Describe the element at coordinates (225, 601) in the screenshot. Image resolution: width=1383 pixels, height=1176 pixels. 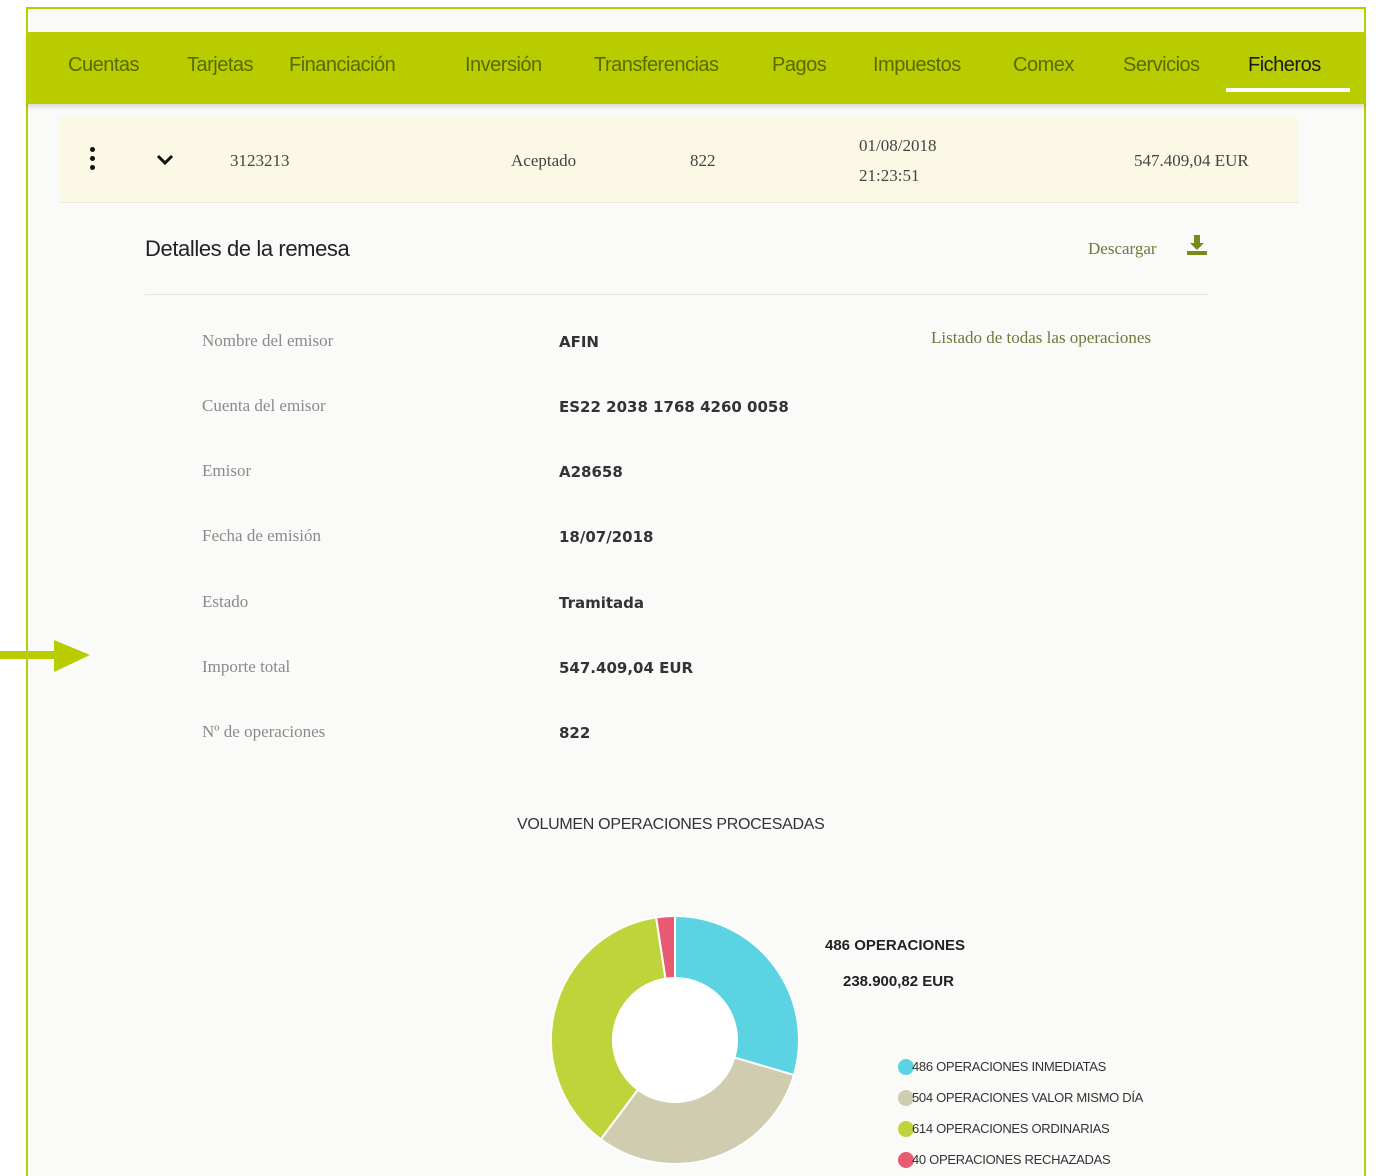
I see `field-label-estado: Estado` at that location.